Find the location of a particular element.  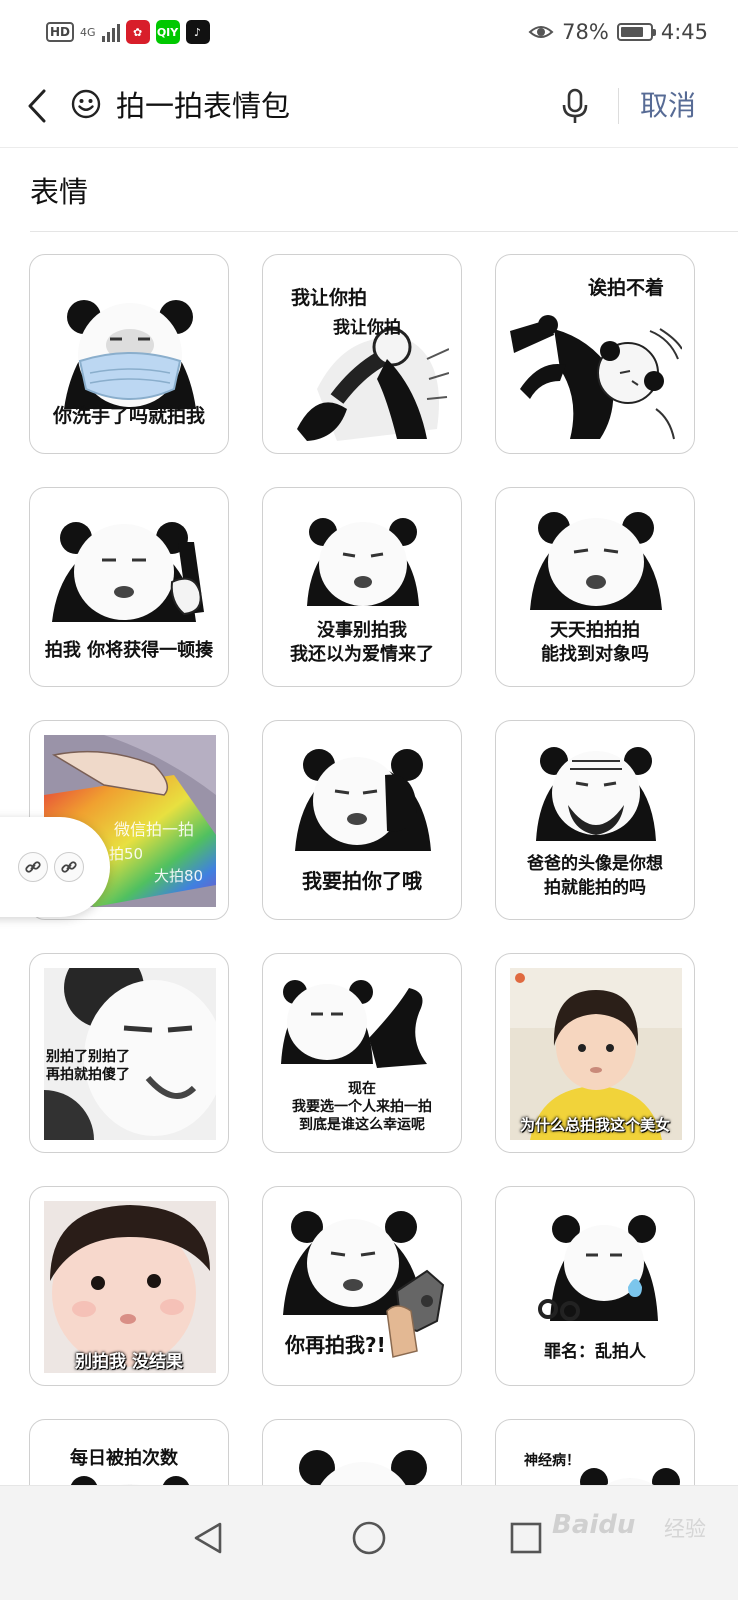

sticker-tile: 别拍了别拍了 再拍就拍傻了 is located at coordinates (129, 1053).